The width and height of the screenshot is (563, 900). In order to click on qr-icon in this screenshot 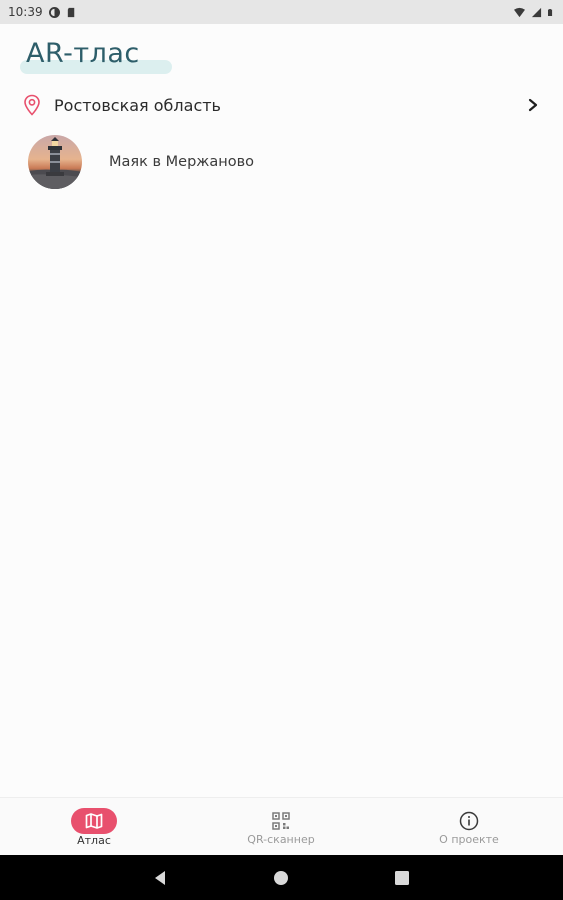, I will do `click(281, 821)`.